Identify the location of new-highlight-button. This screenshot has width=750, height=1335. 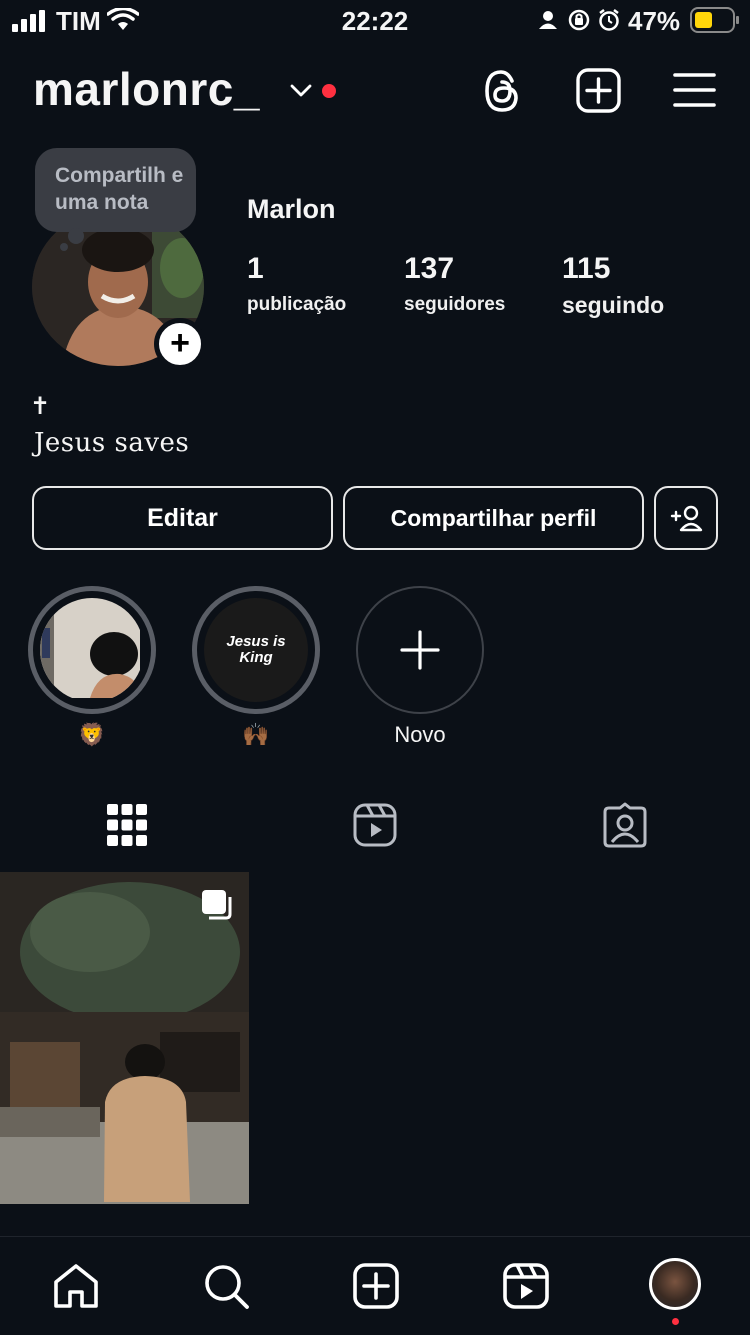
(420, 650).